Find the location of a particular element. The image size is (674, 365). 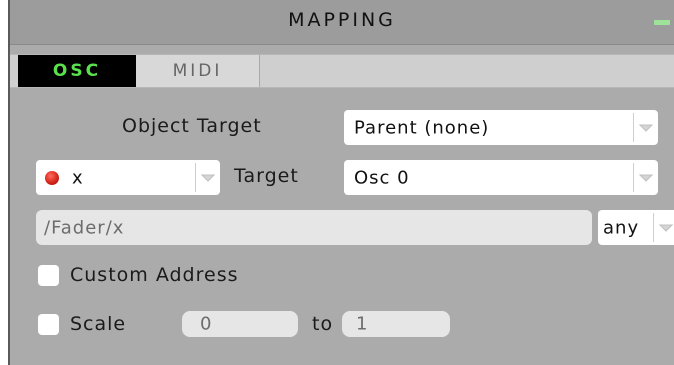

target-value: Osc 0 is located at coordinates (382, 177).